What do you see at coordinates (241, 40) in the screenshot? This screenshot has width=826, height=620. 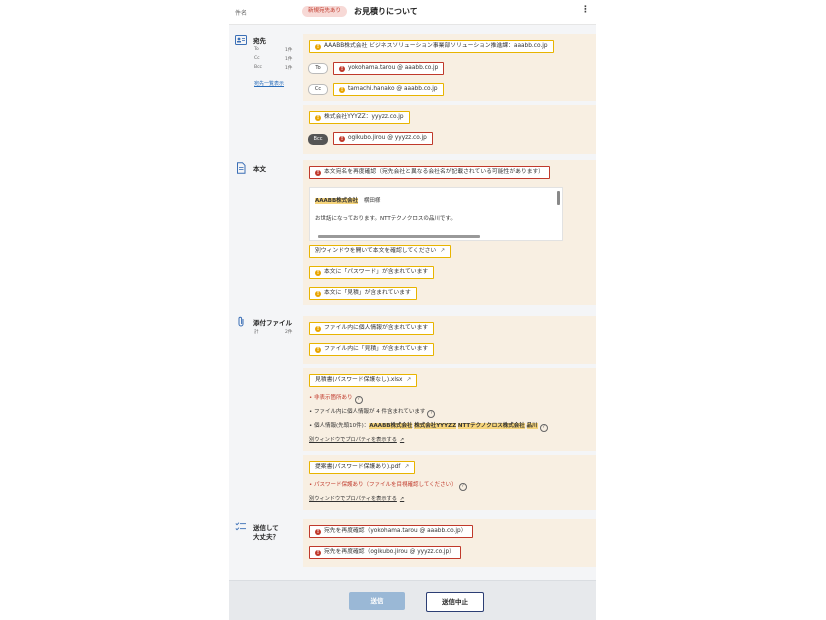 I see `contact-card-icon` at bounding box center [241, 40].